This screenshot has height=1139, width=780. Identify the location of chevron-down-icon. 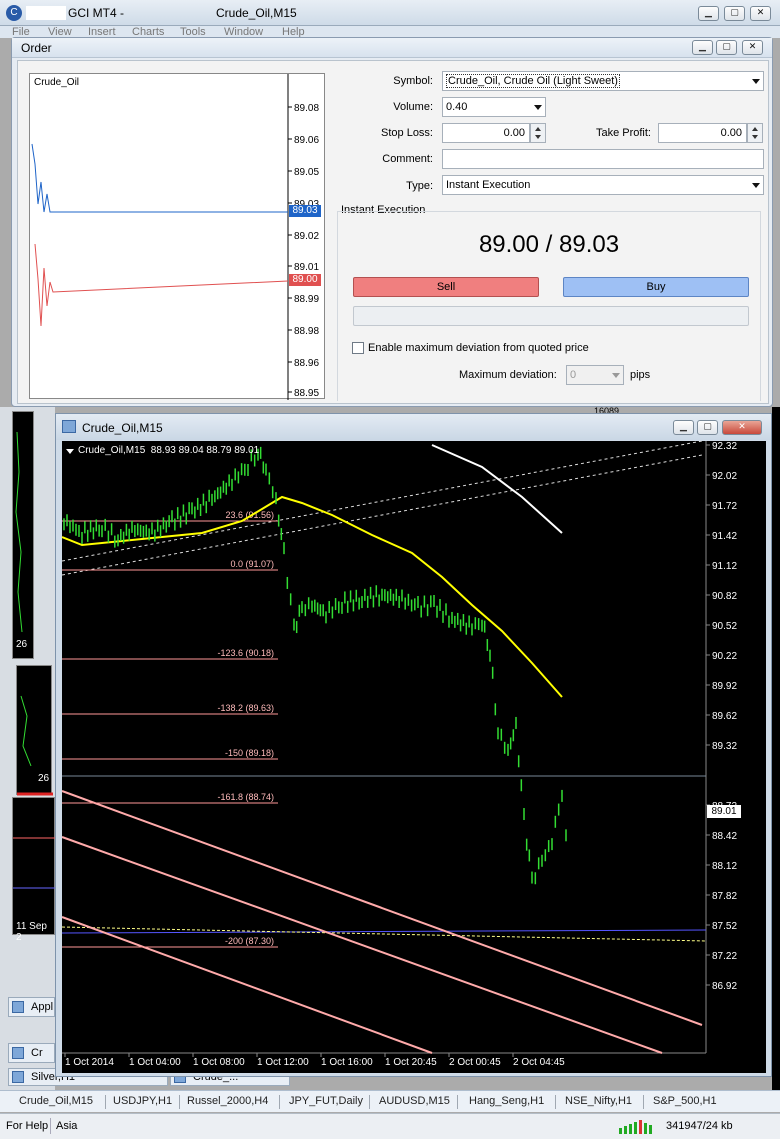
(756, 81).